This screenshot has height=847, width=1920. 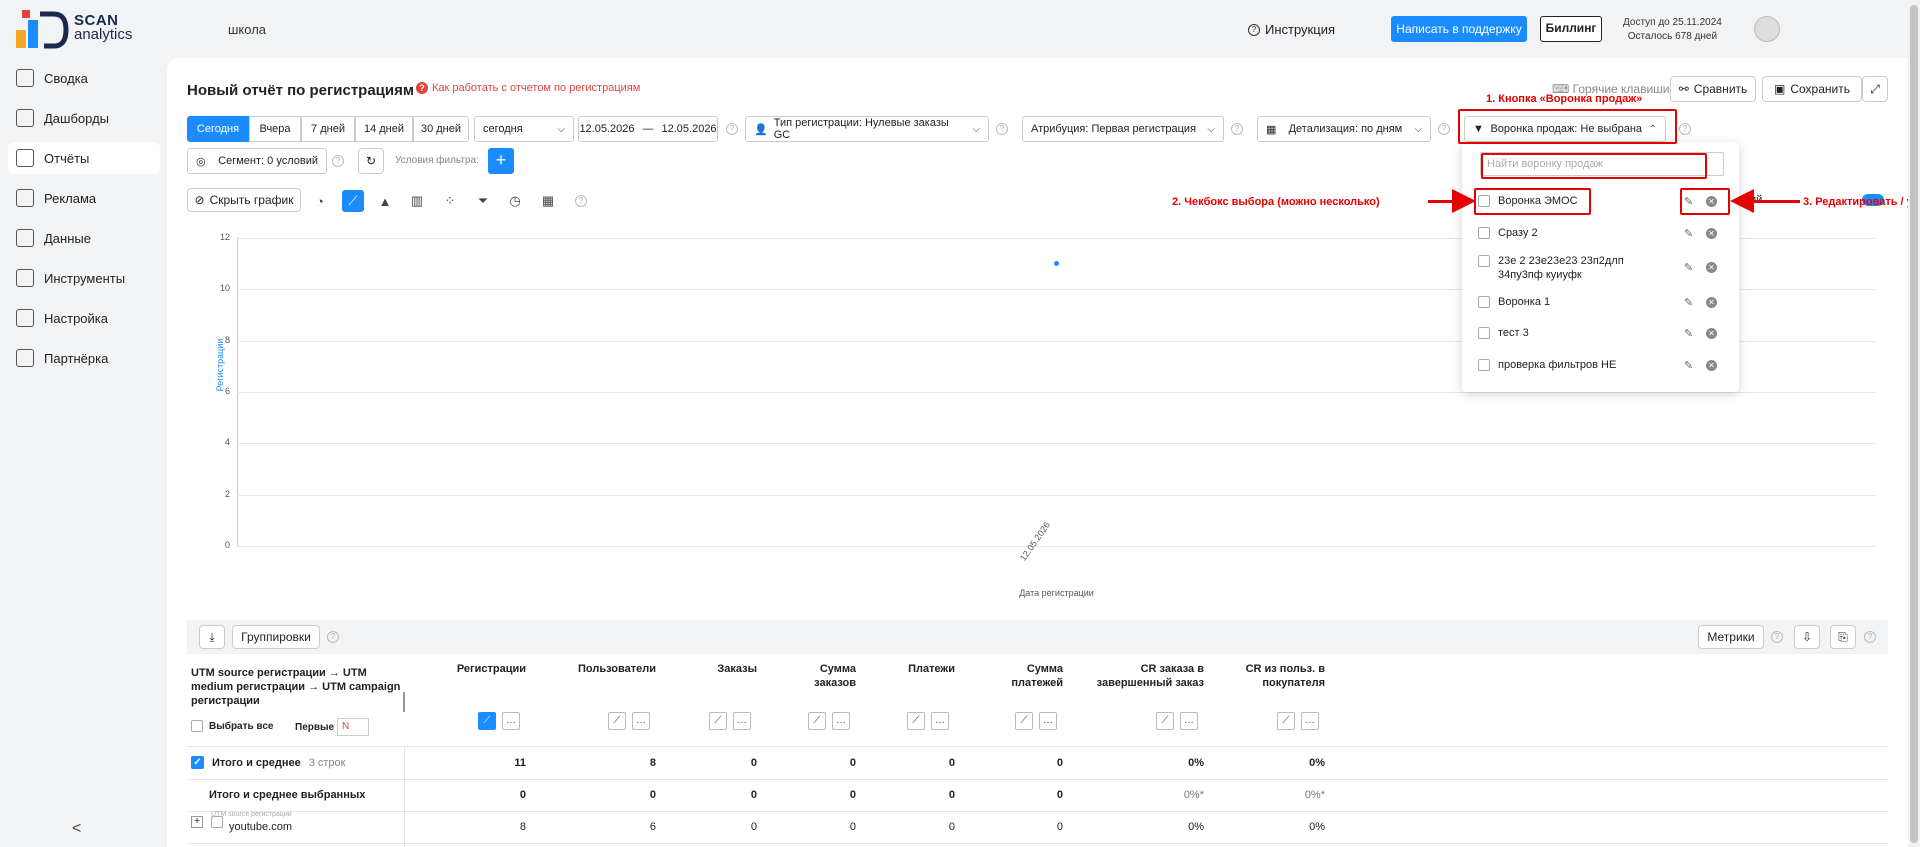 What do you see at coordinates (1914, 424) in the screenshot?
I see `scroll-thumb` at bounding box center [1914, 424].